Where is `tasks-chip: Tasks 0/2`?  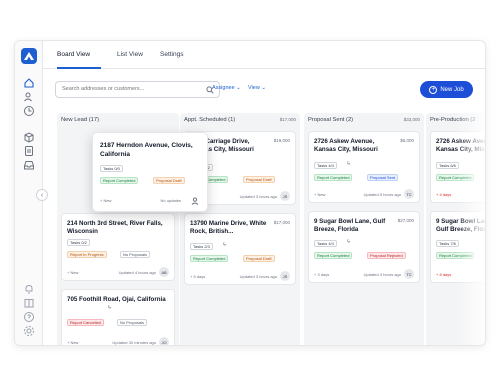 tasks-chip: Tasks 0/2 is located at coordinates (78, 242).